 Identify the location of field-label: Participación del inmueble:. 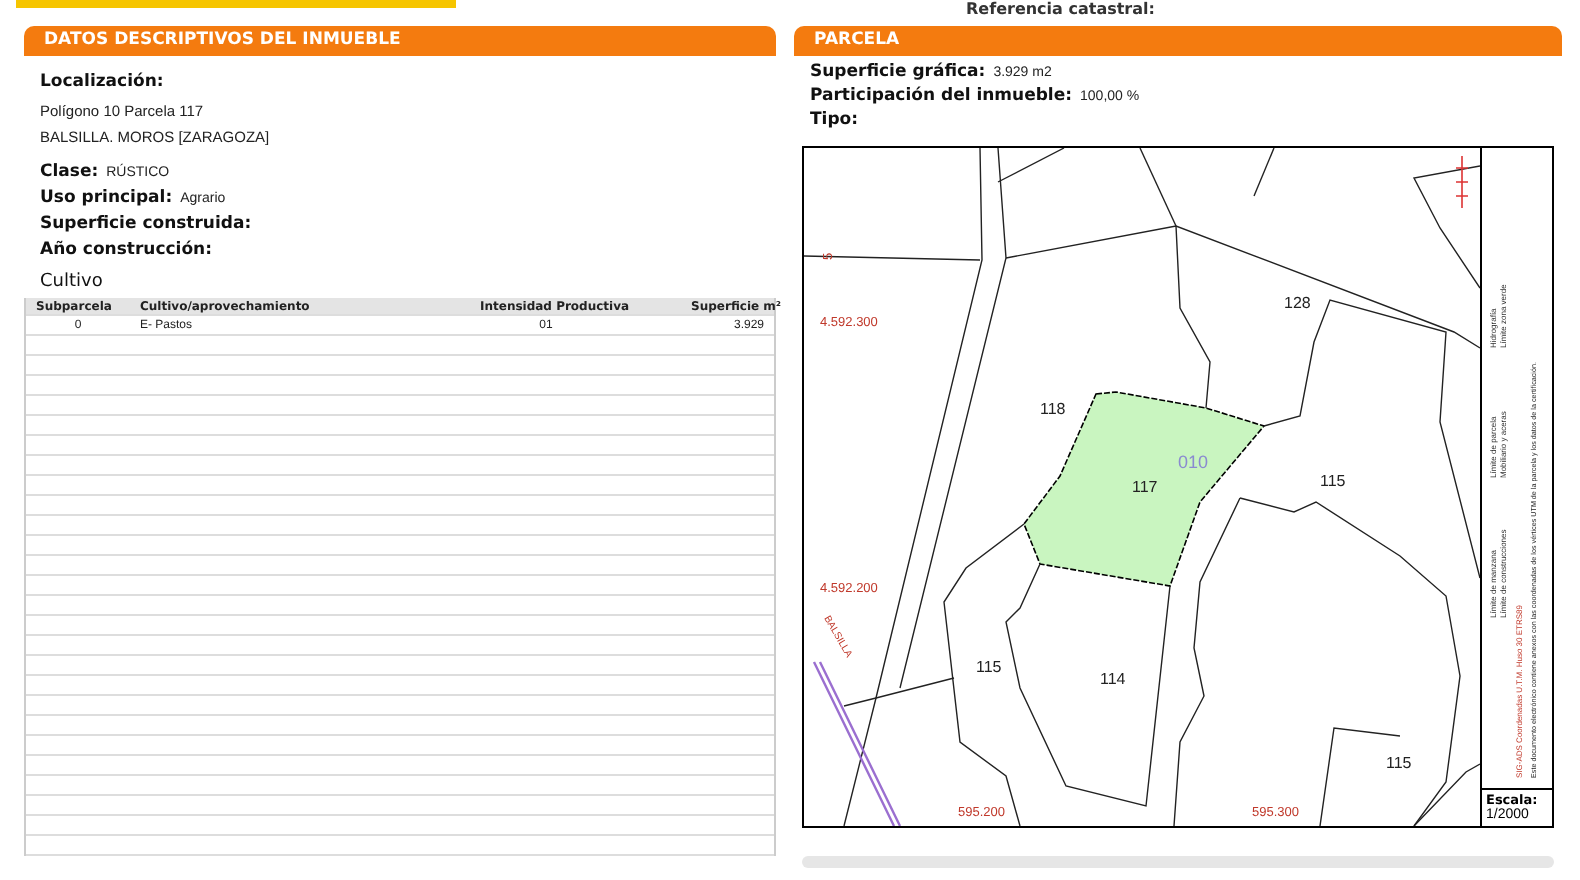
(941, 96).